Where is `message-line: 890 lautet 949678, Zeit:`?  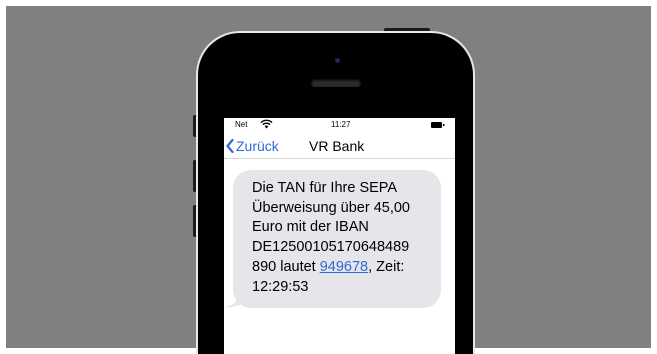 message-line: 890 lautet 949678, Zeit: is located at coordinates (341, 268).